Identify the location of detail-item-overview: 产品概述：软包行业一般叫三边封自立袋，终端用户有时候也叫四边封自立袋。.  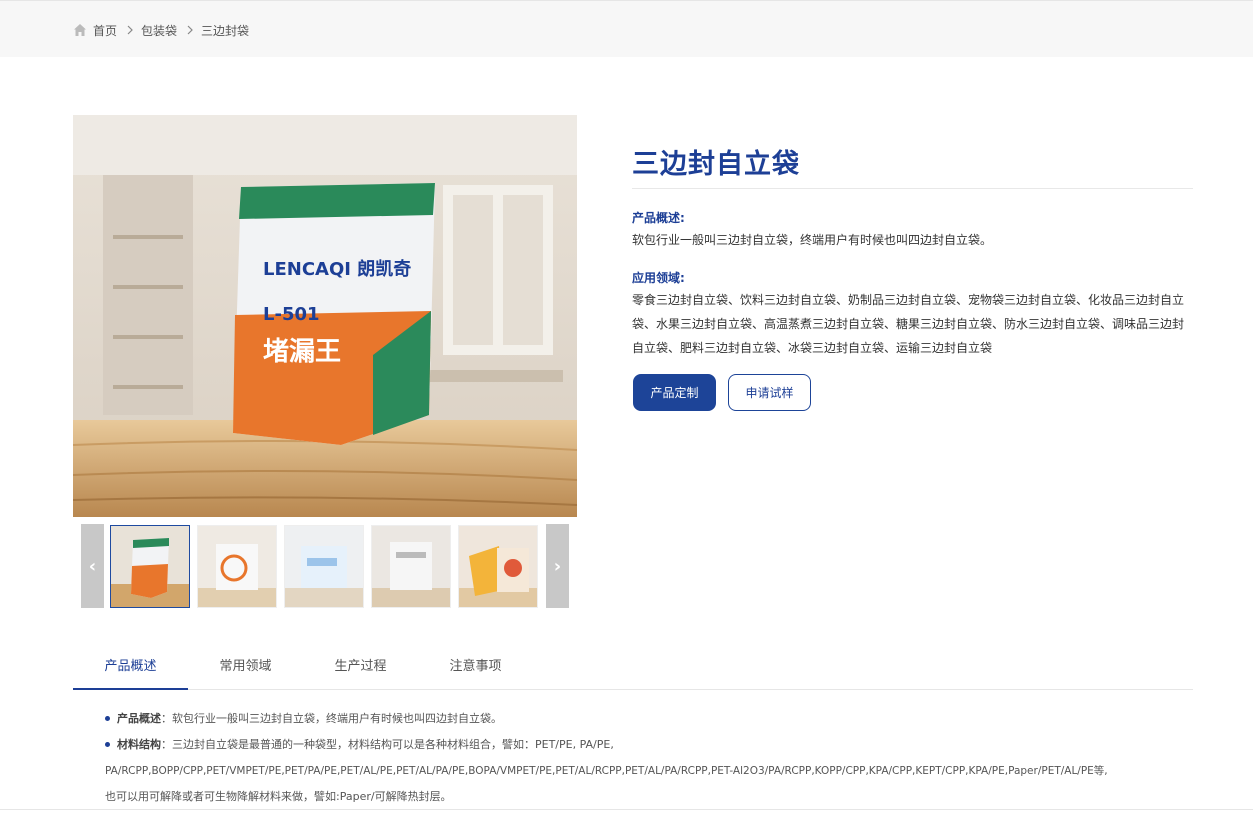
(303, 719).